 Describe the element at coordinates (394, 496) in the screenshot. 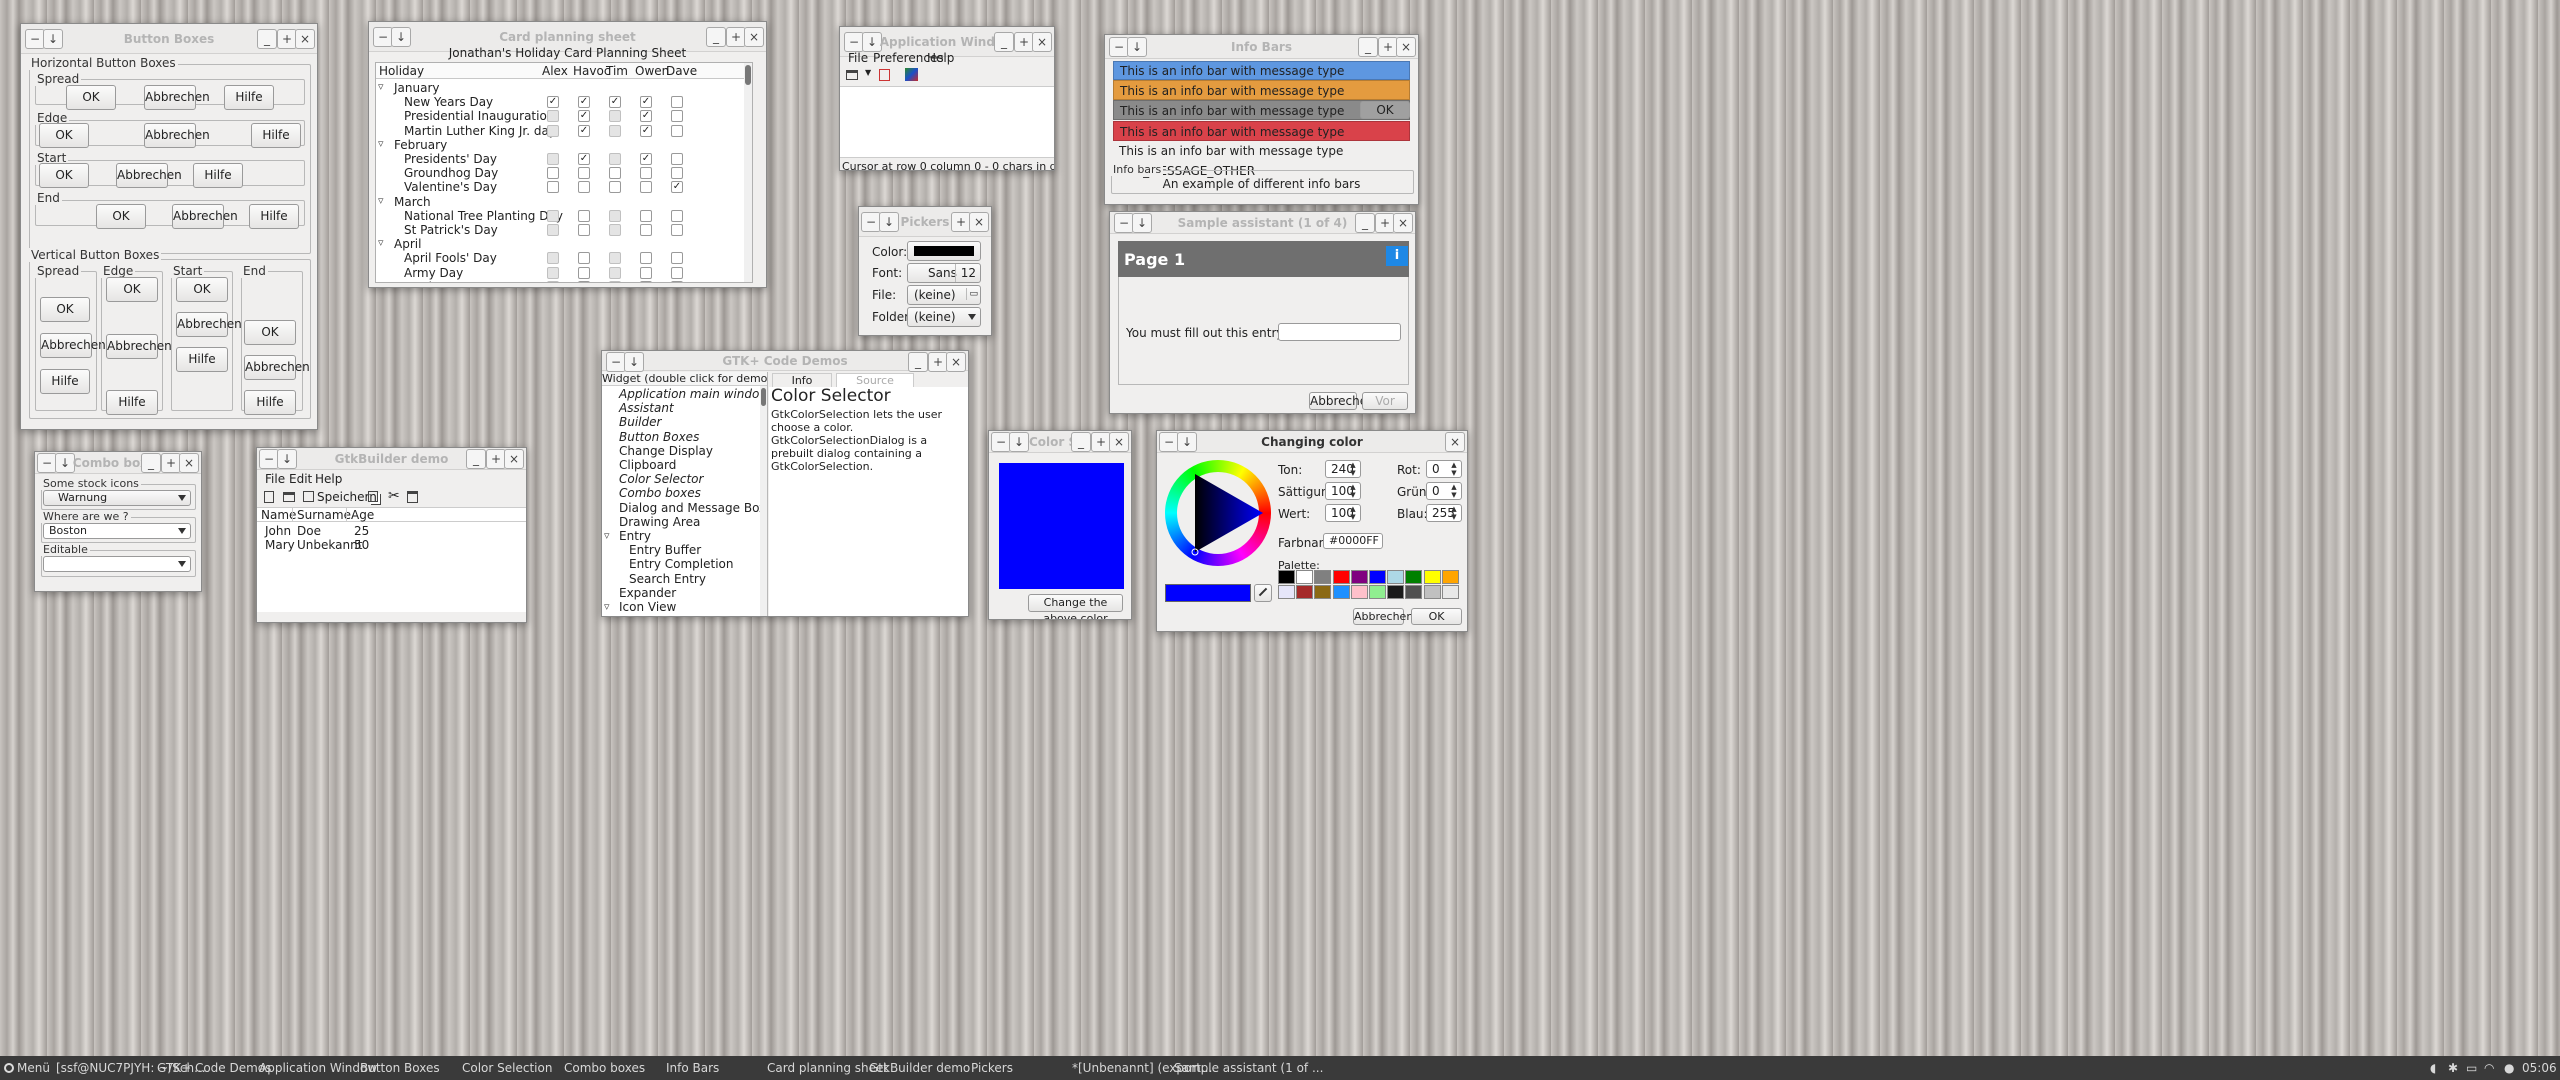

I see `cut-icon: ✂` at that location.